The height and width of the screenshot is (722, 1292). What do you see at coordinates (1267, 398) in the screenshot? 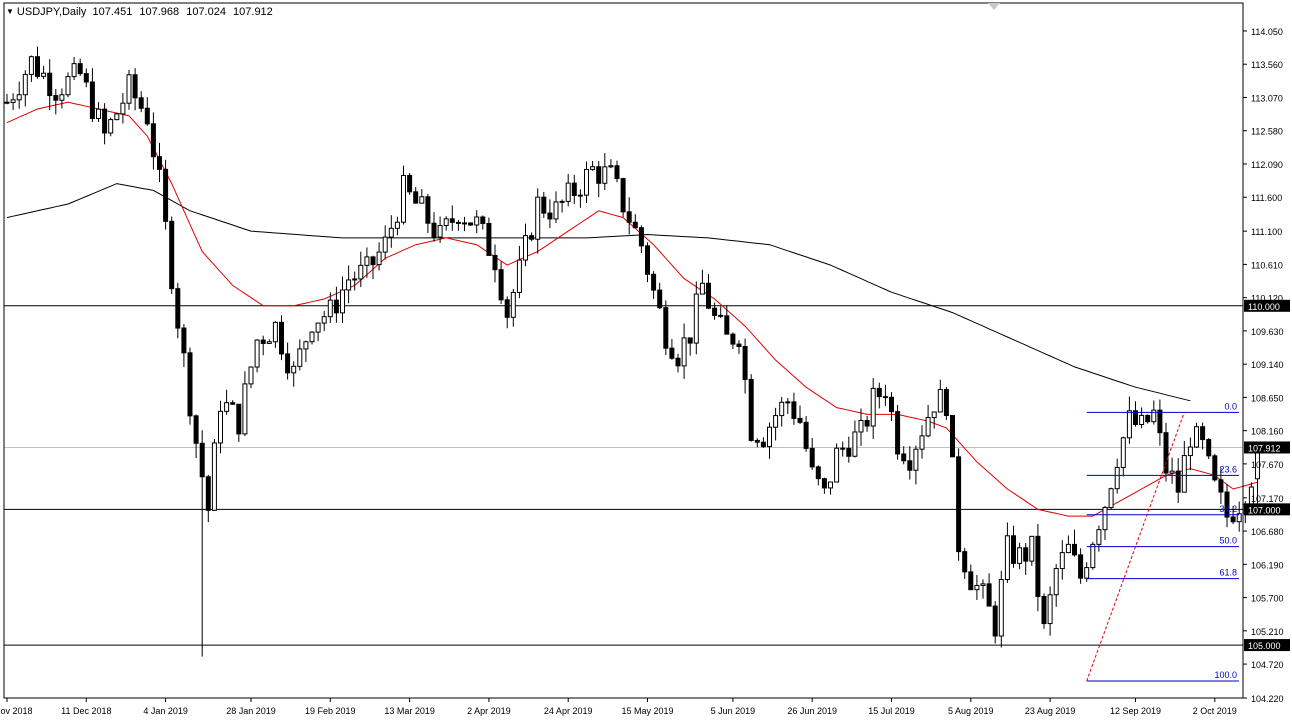
I see `y-tick-label: 108.650` at bounding box center [1267, 398].